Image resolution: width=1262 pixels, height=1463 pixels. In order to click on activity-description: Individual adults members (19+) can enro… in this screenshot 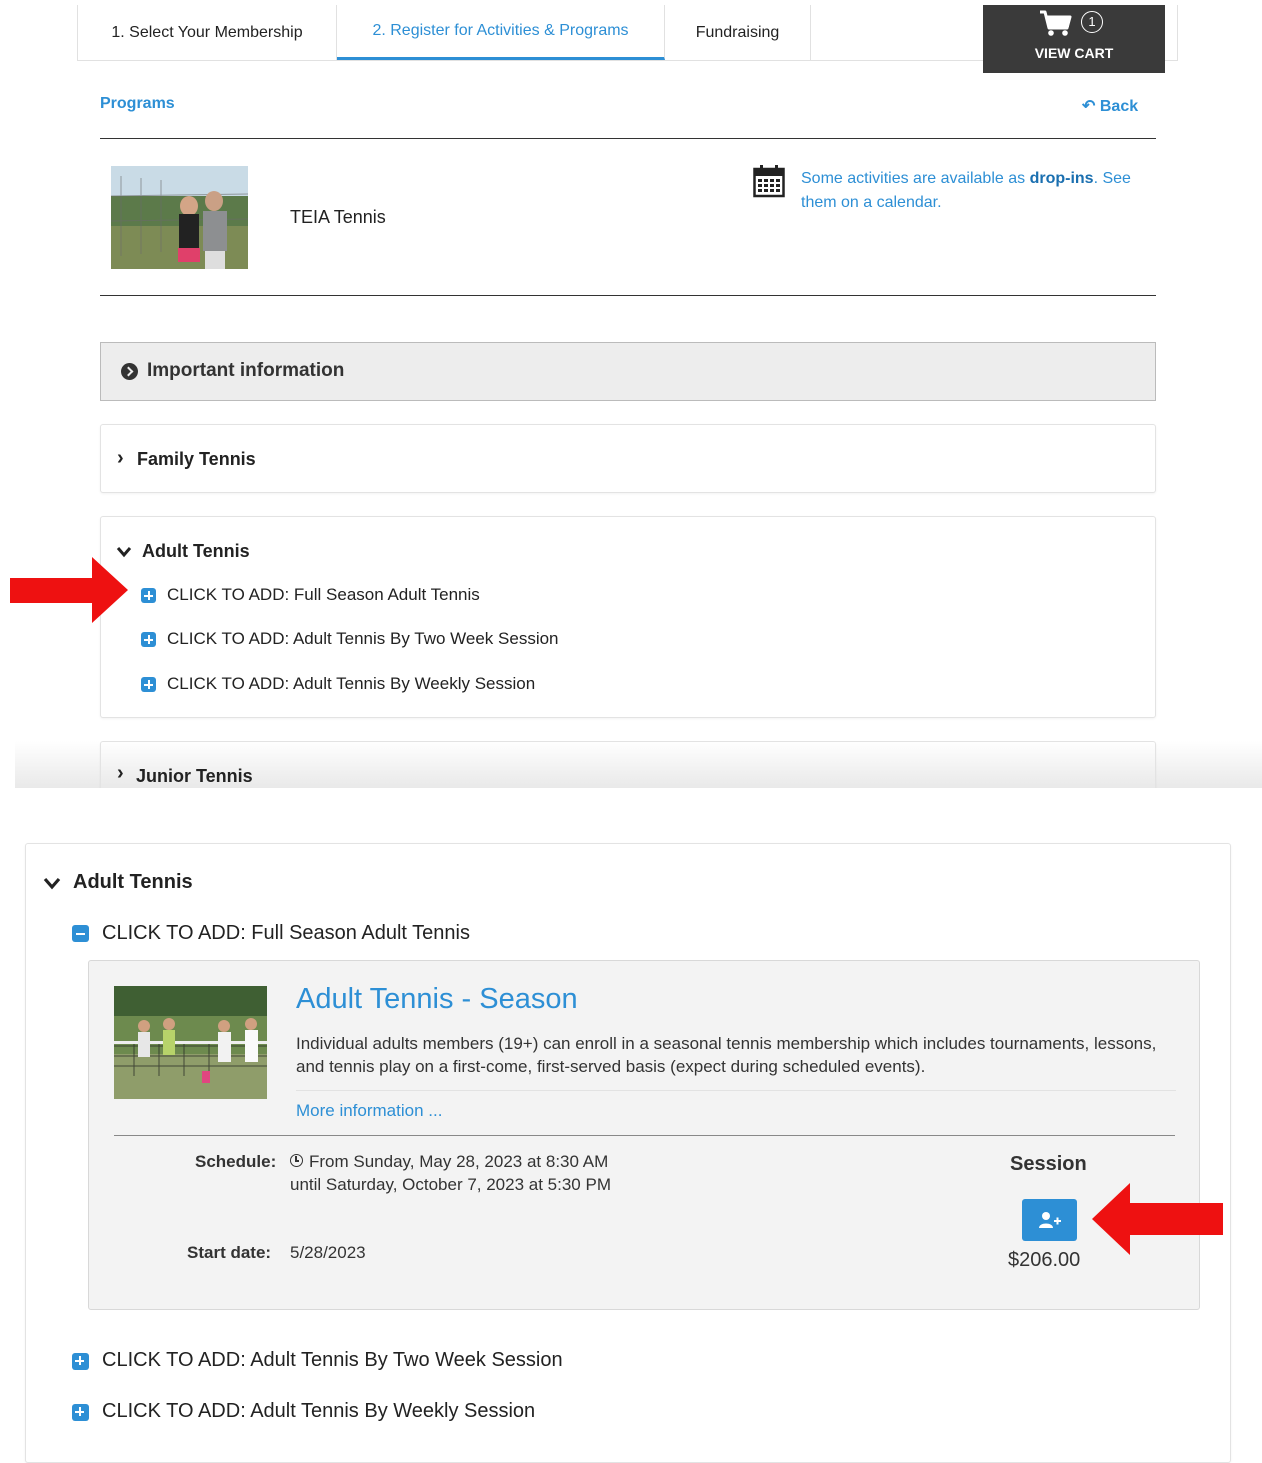, I will do `click(726, 1055)`.